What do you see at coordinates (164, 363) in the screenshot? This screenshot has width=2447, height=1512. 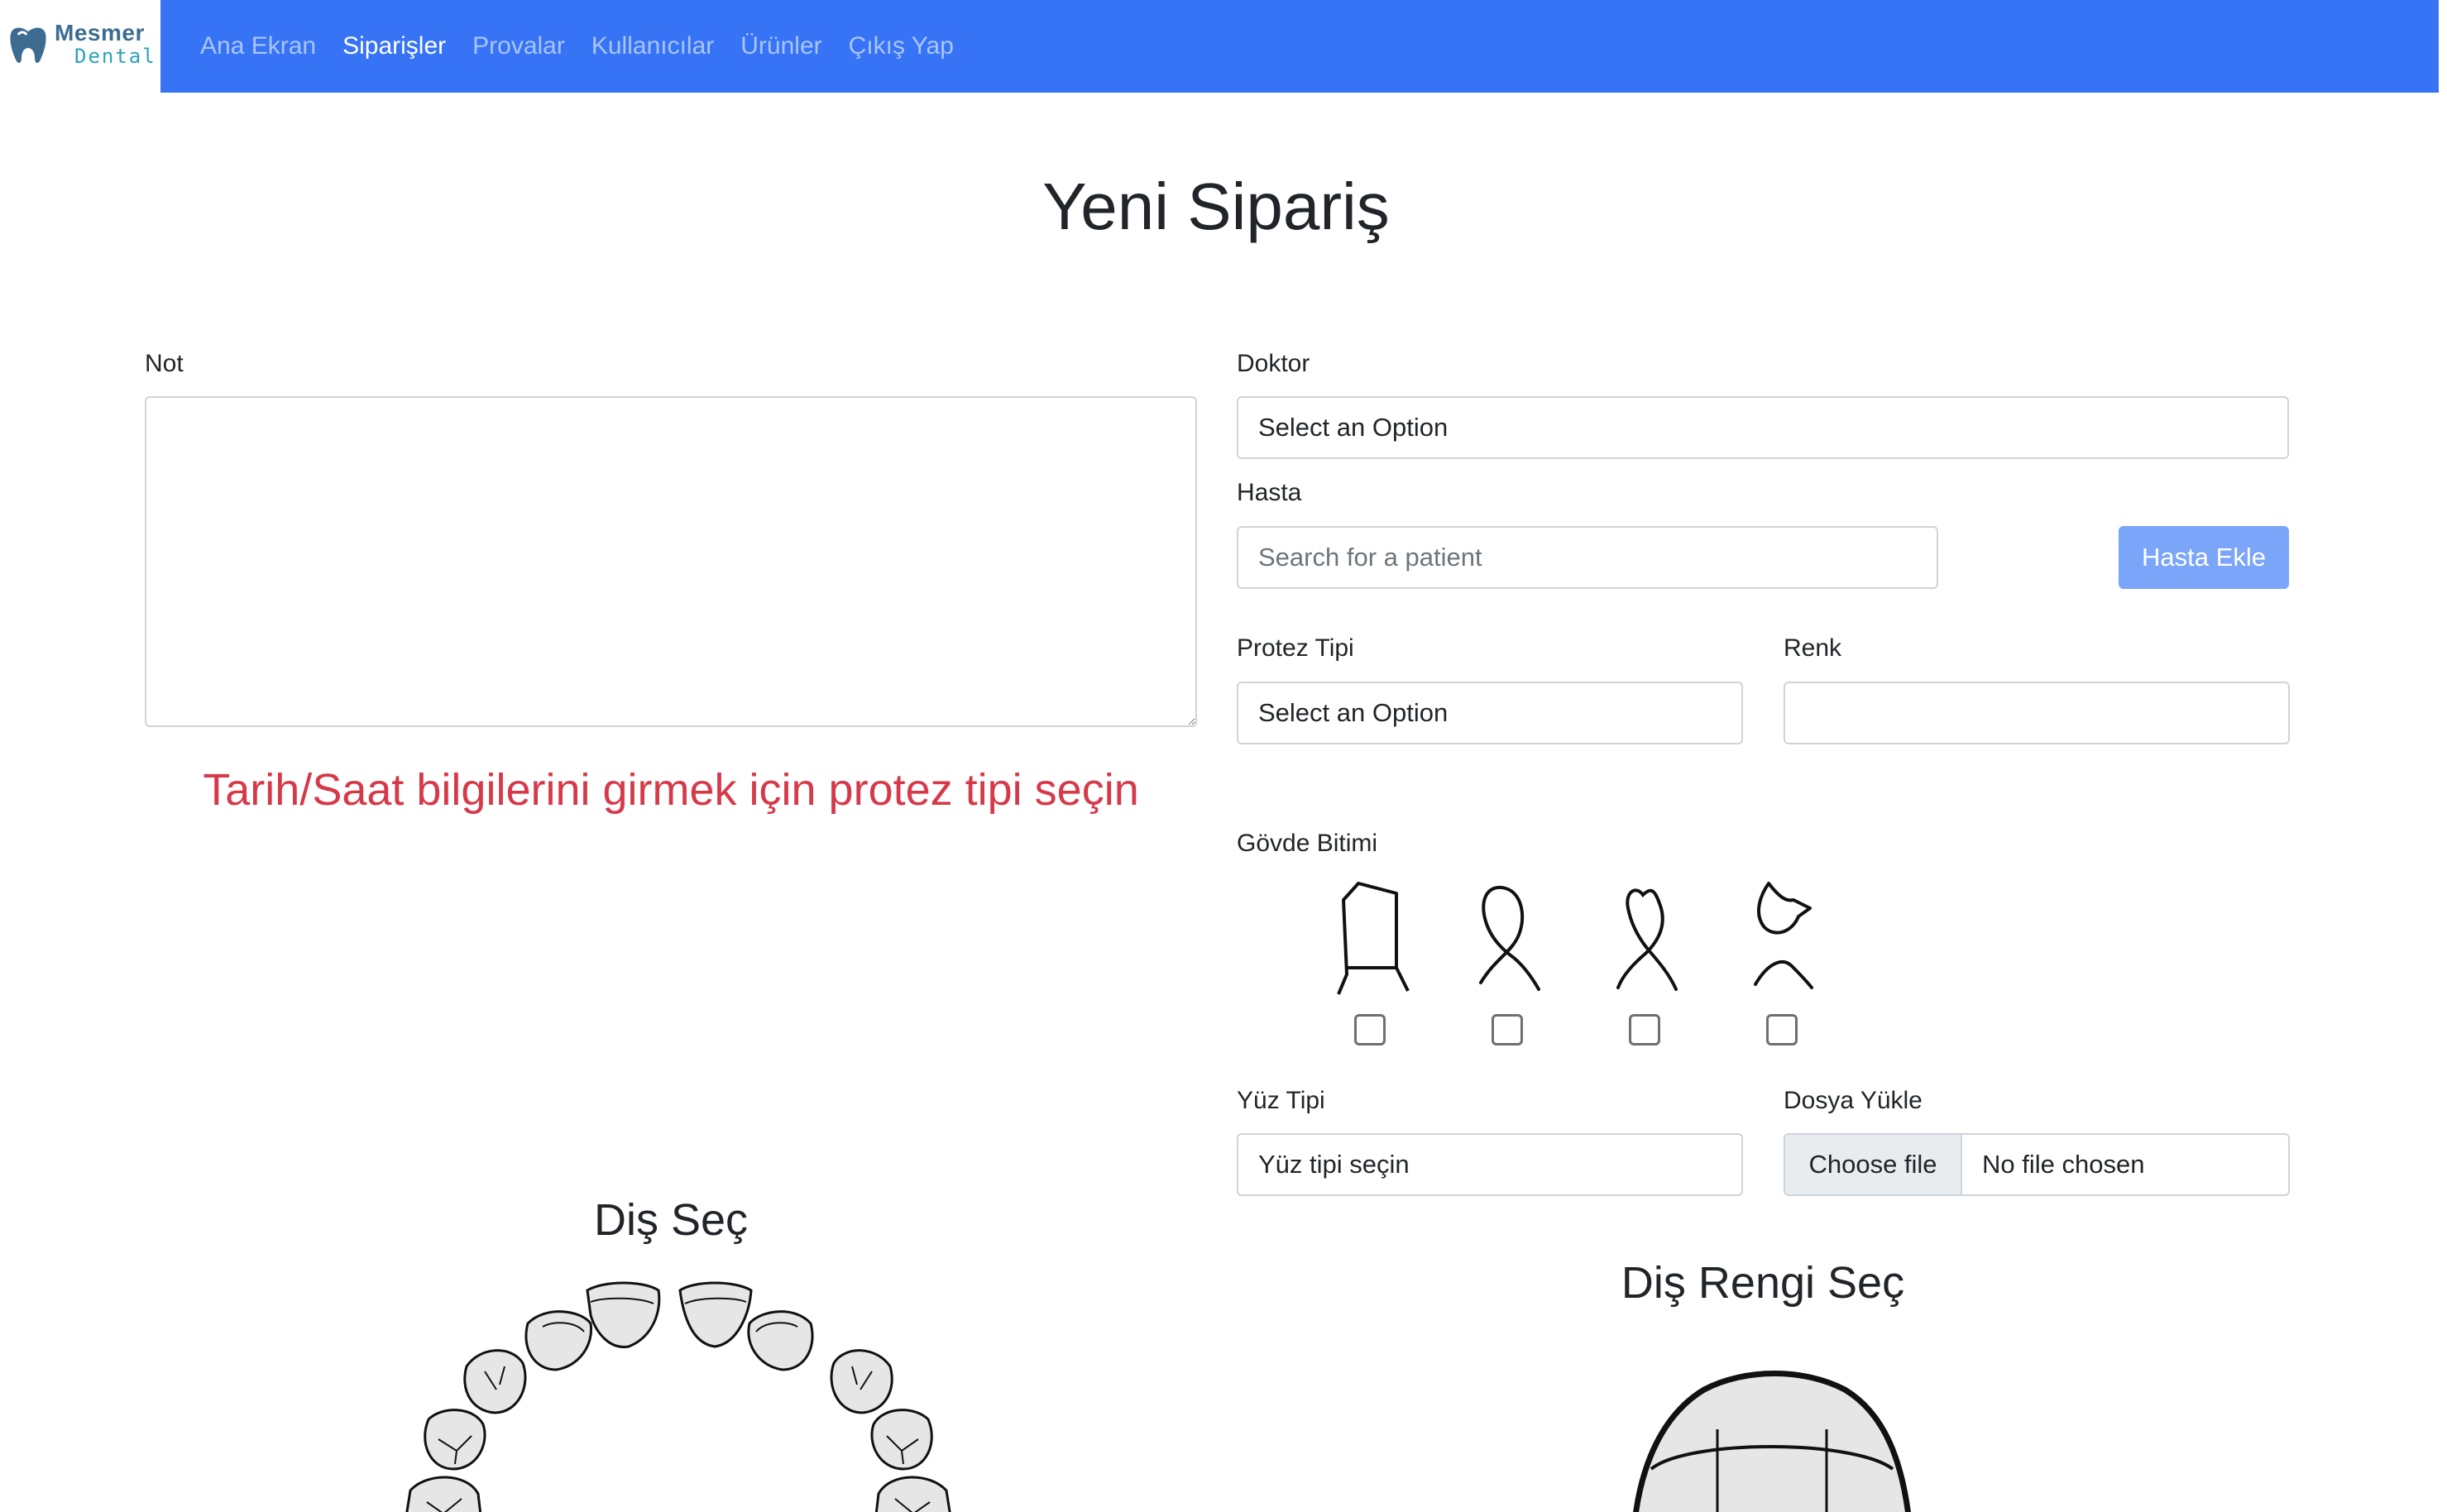 I see `note-label: Not` at bounding box center [164, 363].